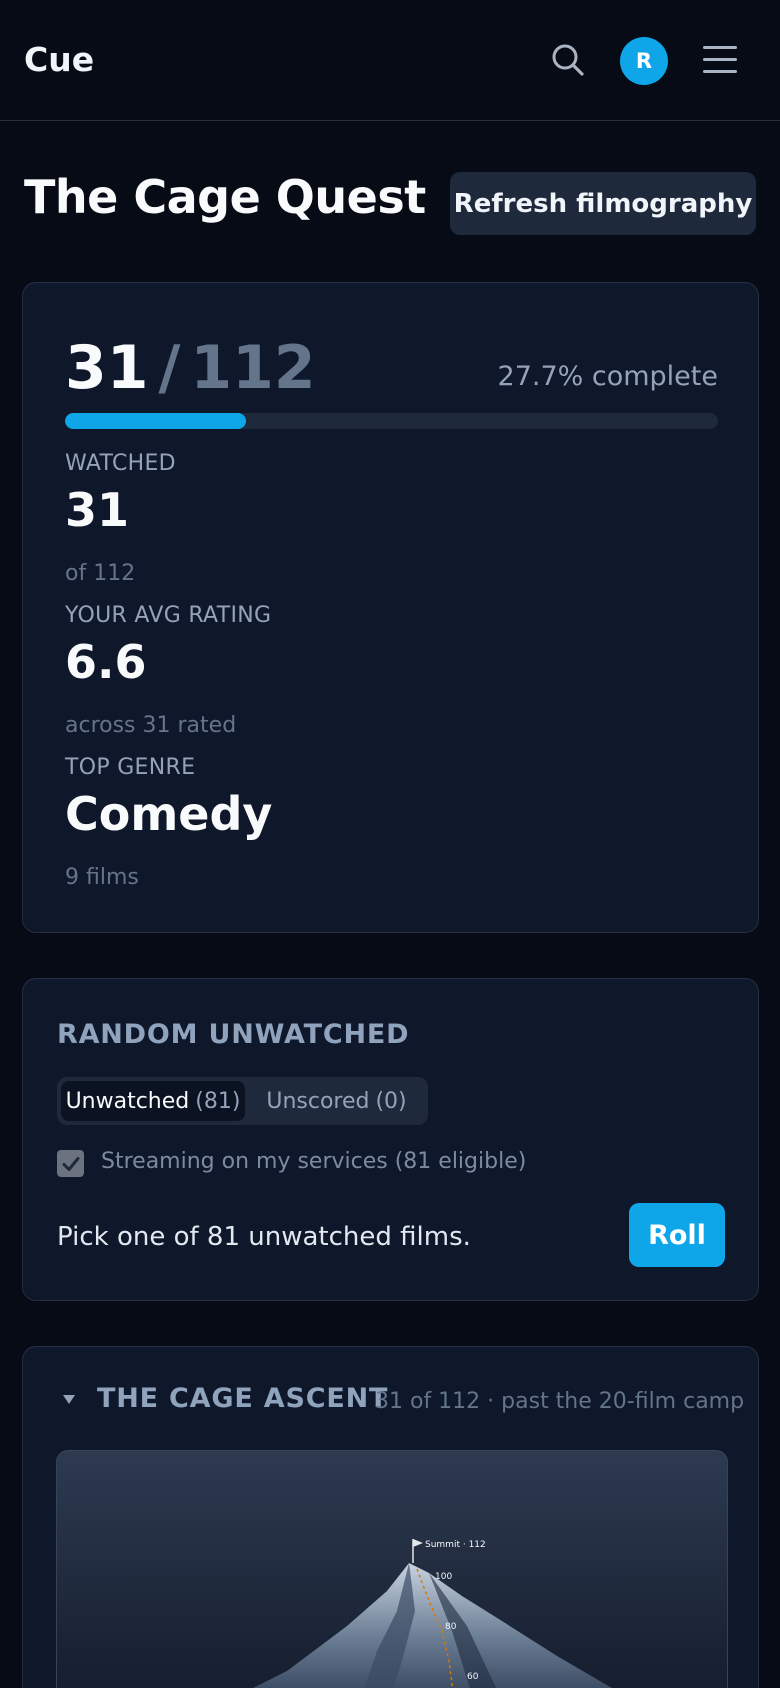 The image size is (780, 1688). Describe the element at coordinates (151, 725) in the screenshot. I see `avg-rating-sub: across 31 rated` at that location.